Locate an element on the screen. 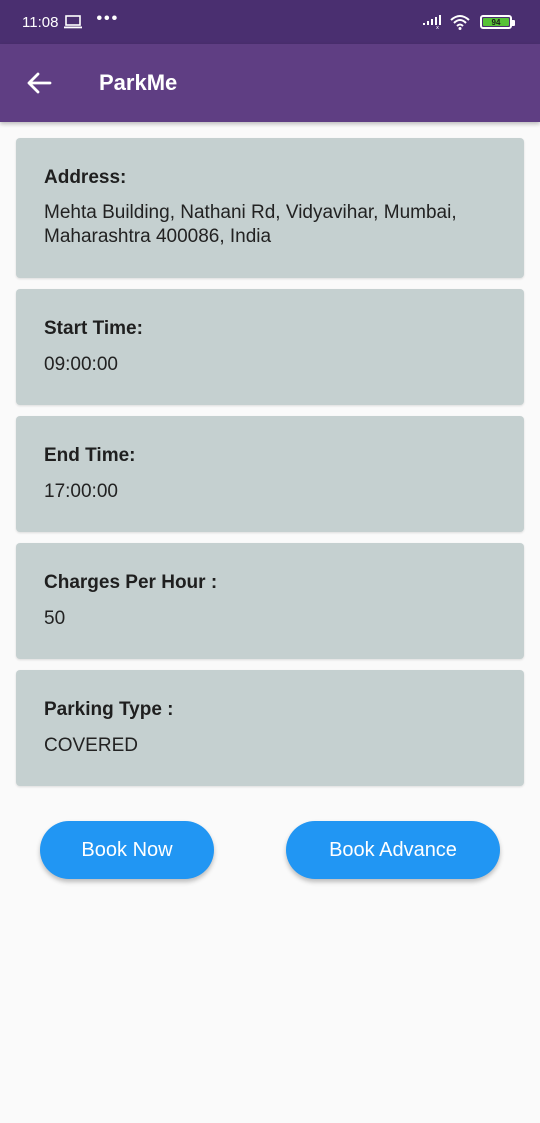 The width and height of the screenshot is (540, 1123). charges-label: Charges Per Hour : is located at coordinates (131, 582).